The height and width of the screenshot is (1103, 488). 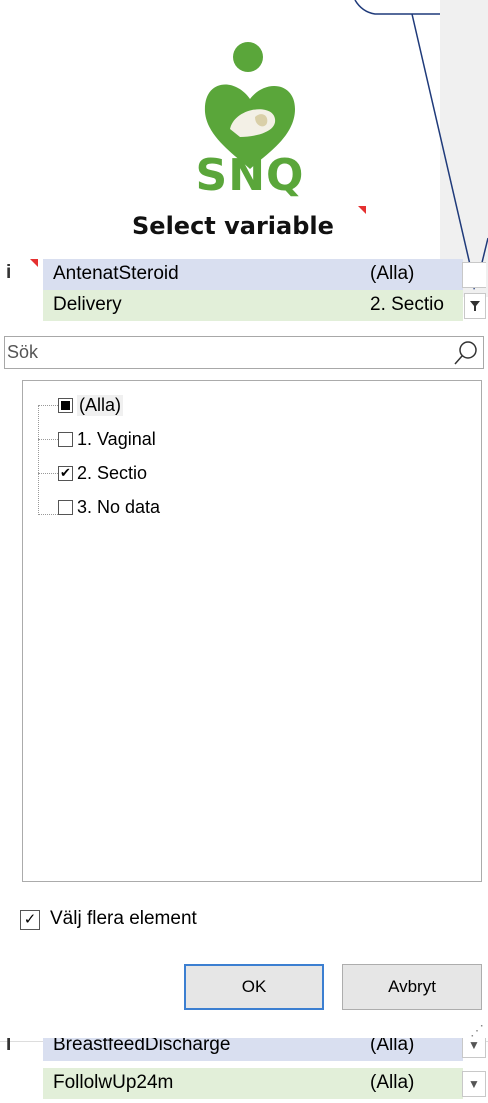 I want to click on search-placeholder: Sök, so click(x=23, y=352).